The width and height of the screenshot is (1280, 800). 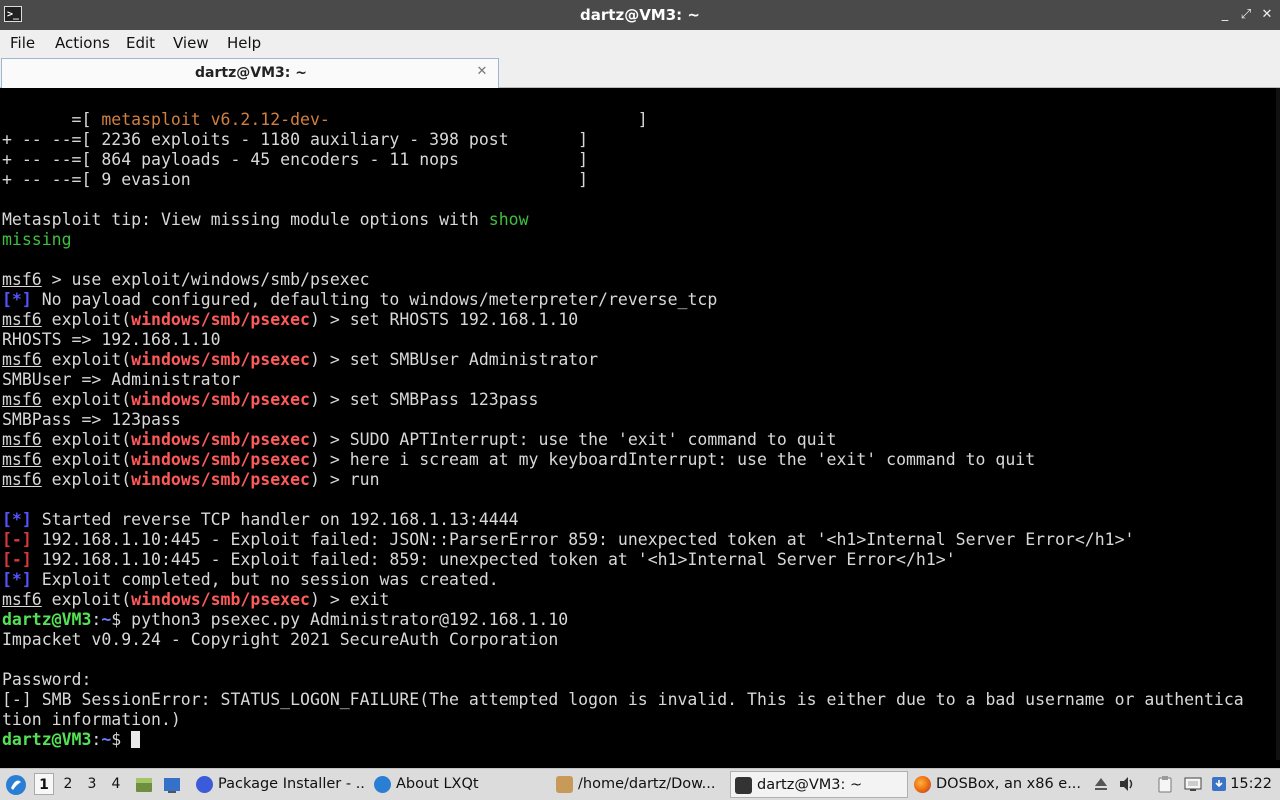 I want to click on eject-icon, so click(x=1101, y=784).